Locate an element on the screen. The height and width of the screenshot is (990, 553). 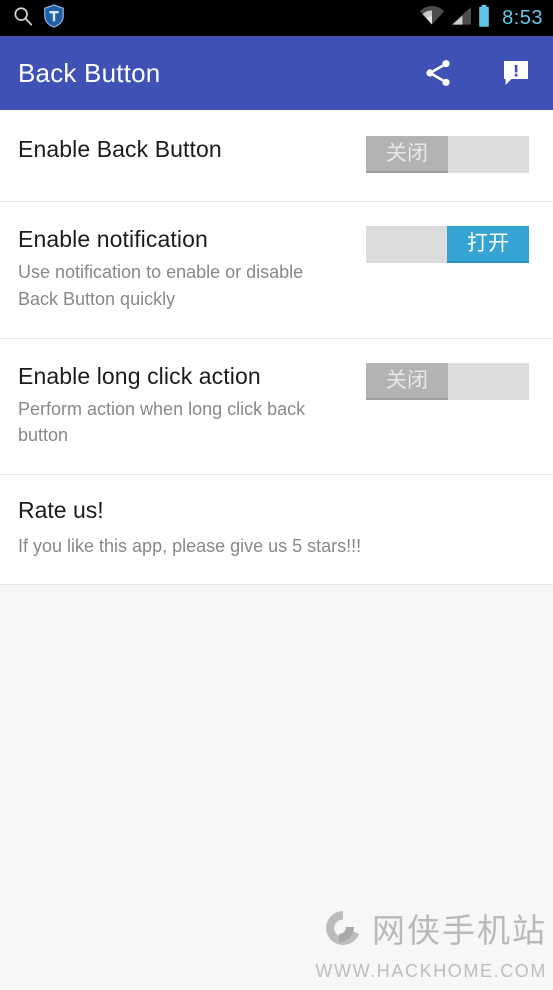
action-bar-actions is located at coordinates (477, 73).